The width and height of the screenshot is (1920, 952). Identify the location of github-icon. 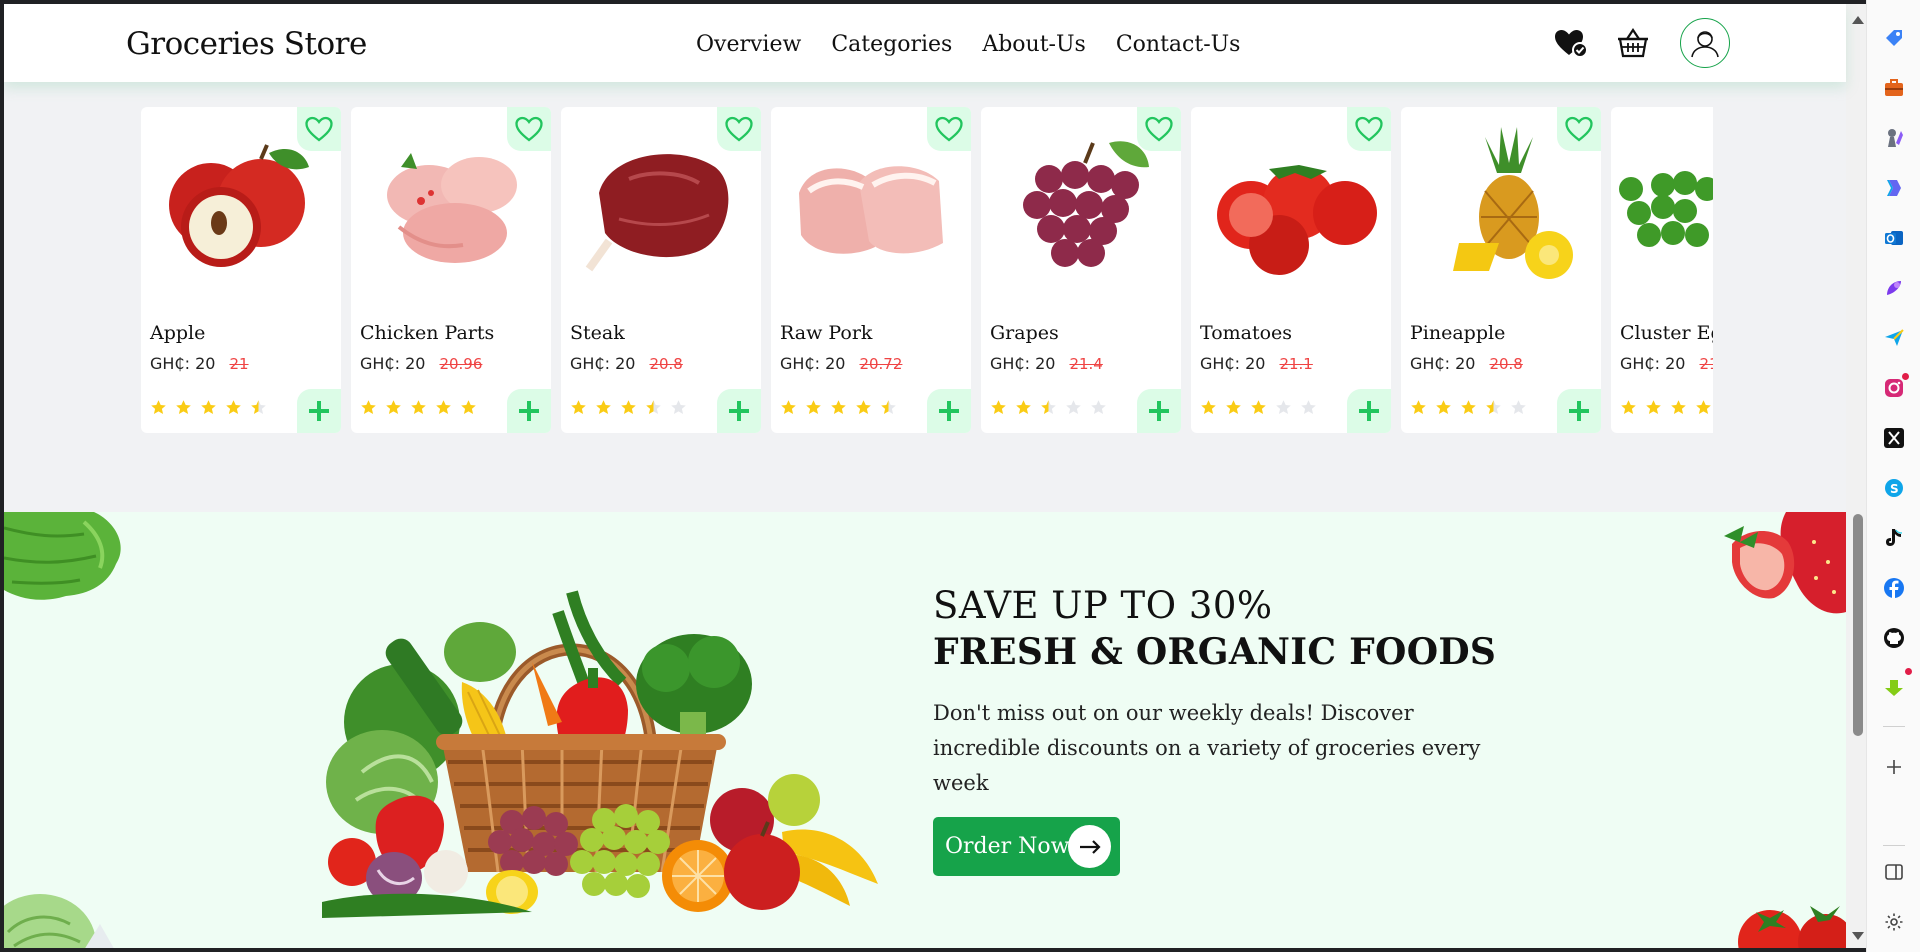
(1894, 638).